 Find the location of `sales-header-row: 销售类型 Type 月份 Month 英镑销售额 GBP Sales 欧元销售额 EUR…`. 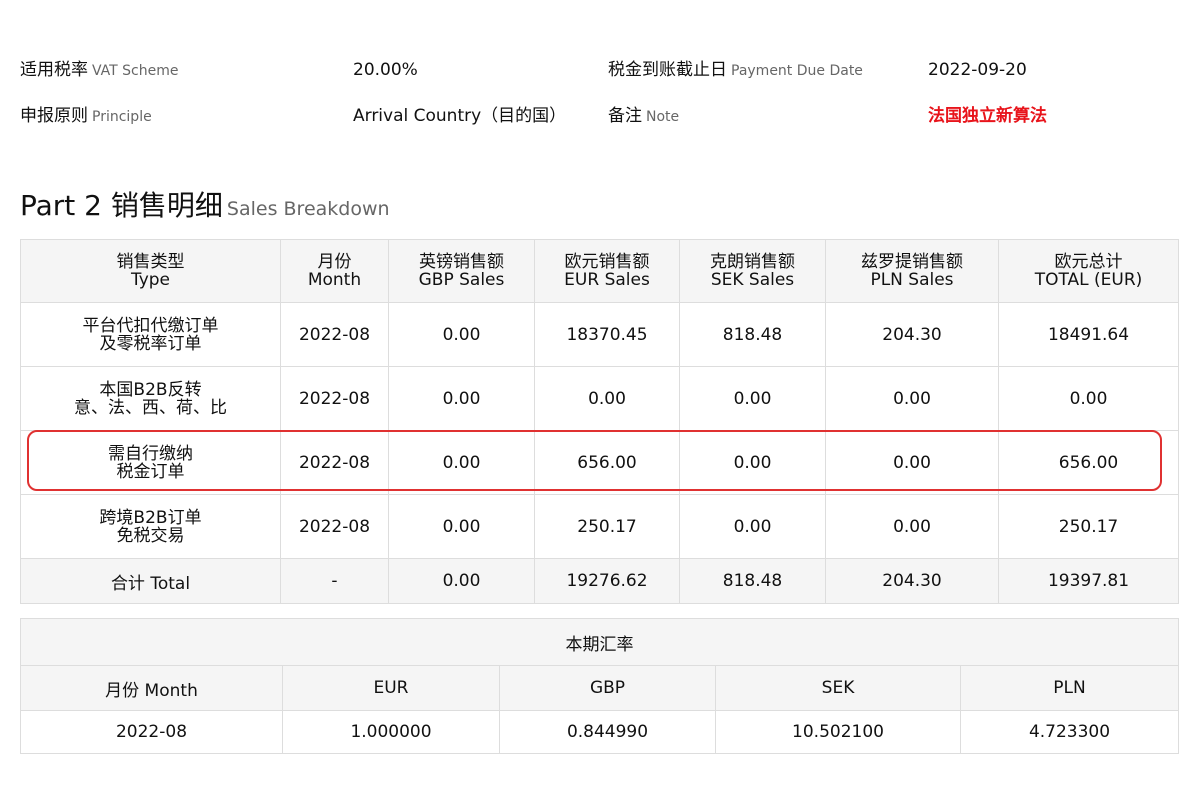

sales-header-row: 销售类型 Type 月份 Month 英镑销售额 GBP Sales 欧元销售额 EUR… is located at coordinates (599, 271).